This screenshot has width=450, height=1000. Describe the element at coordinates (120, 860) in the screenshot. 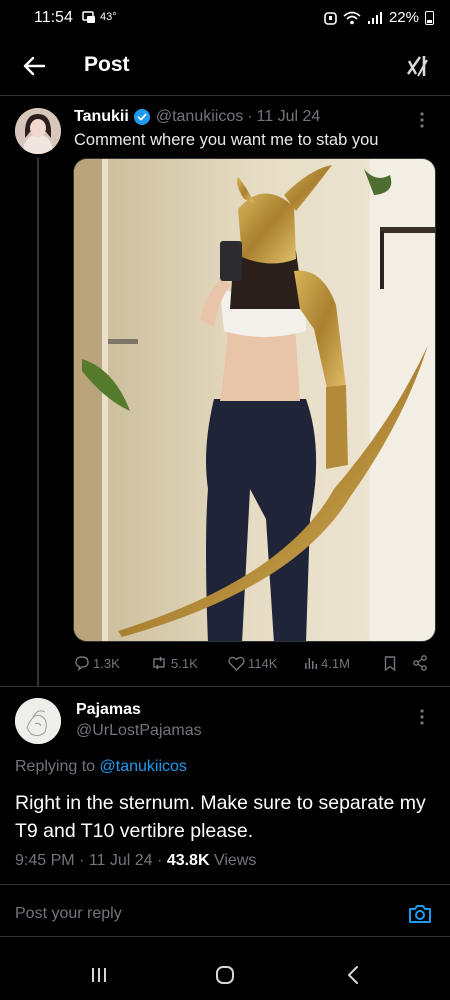

I see `reply-date: 11 Jul 24` at that location.